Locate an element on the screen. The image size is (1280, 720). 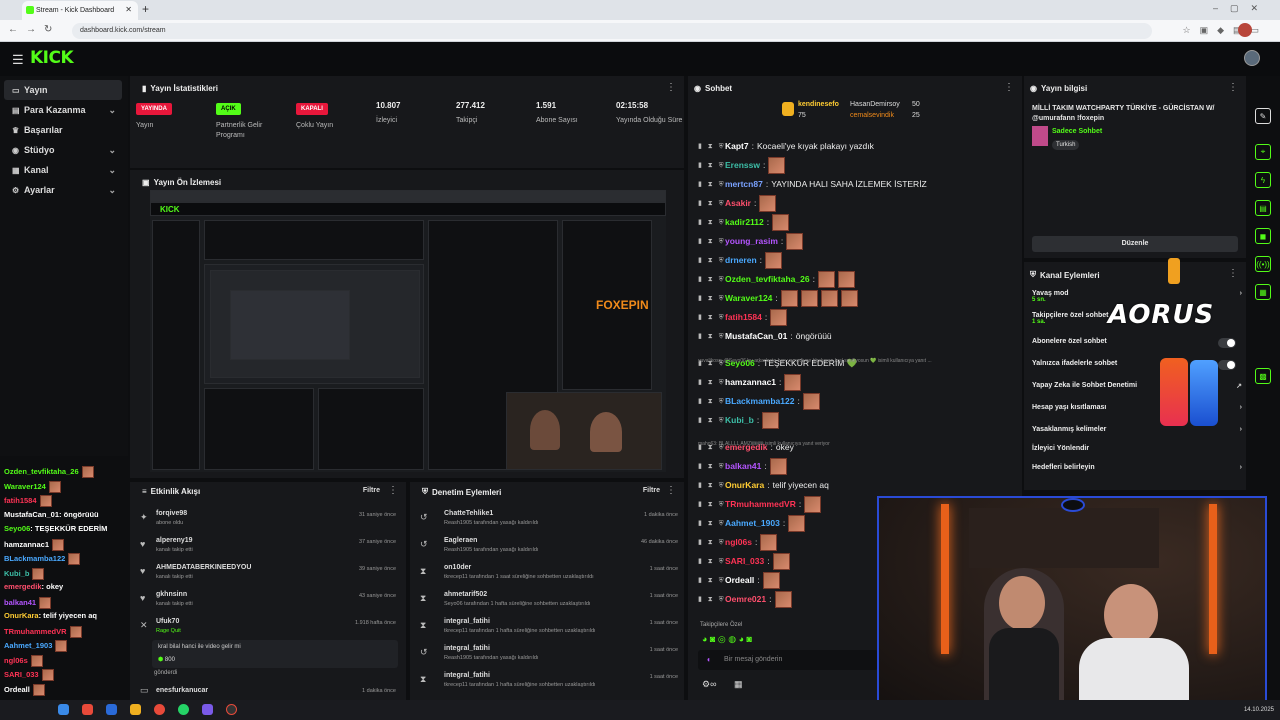
chat-message: ▮ ⧗ ⛨ hamzannac1: is located at coordinates (750, 382).